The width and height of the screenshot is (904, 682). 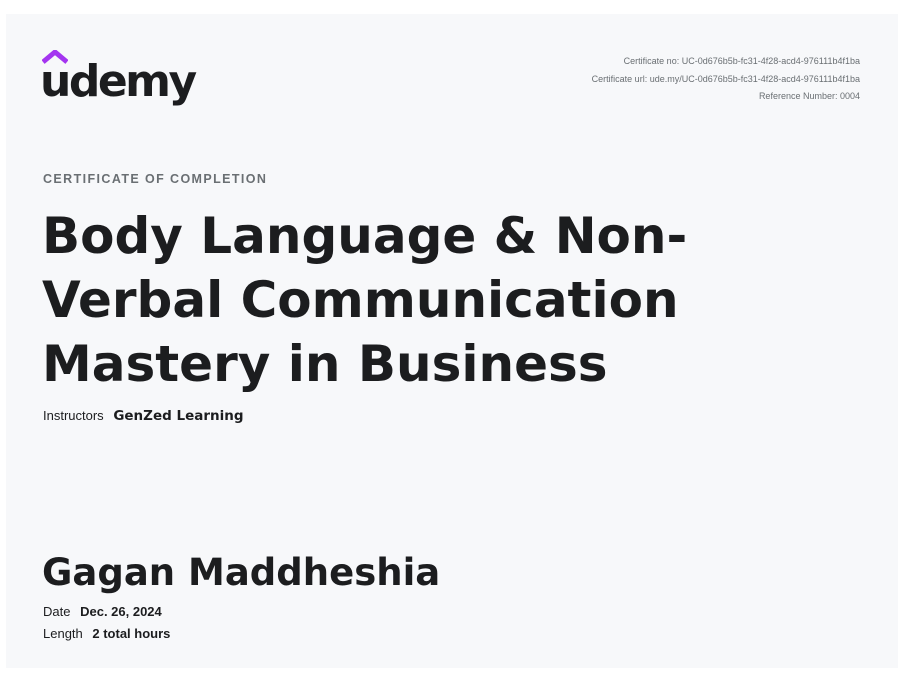 I want to click on date-value: Dec. 26, 2024, so click(x=121, y=611).